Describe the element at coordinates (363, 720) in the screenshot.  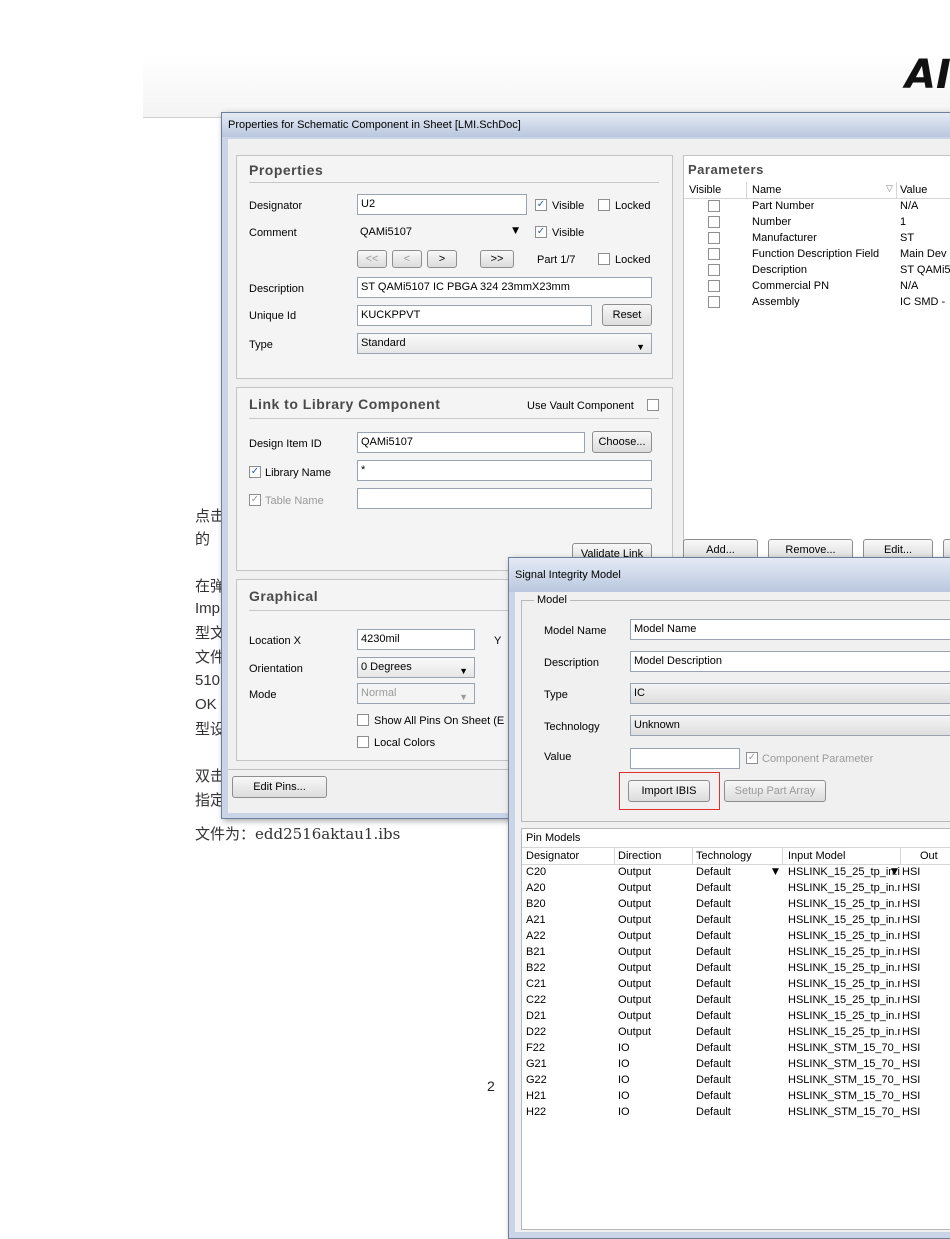
I see `show-all-pins-checkbox` at that location.